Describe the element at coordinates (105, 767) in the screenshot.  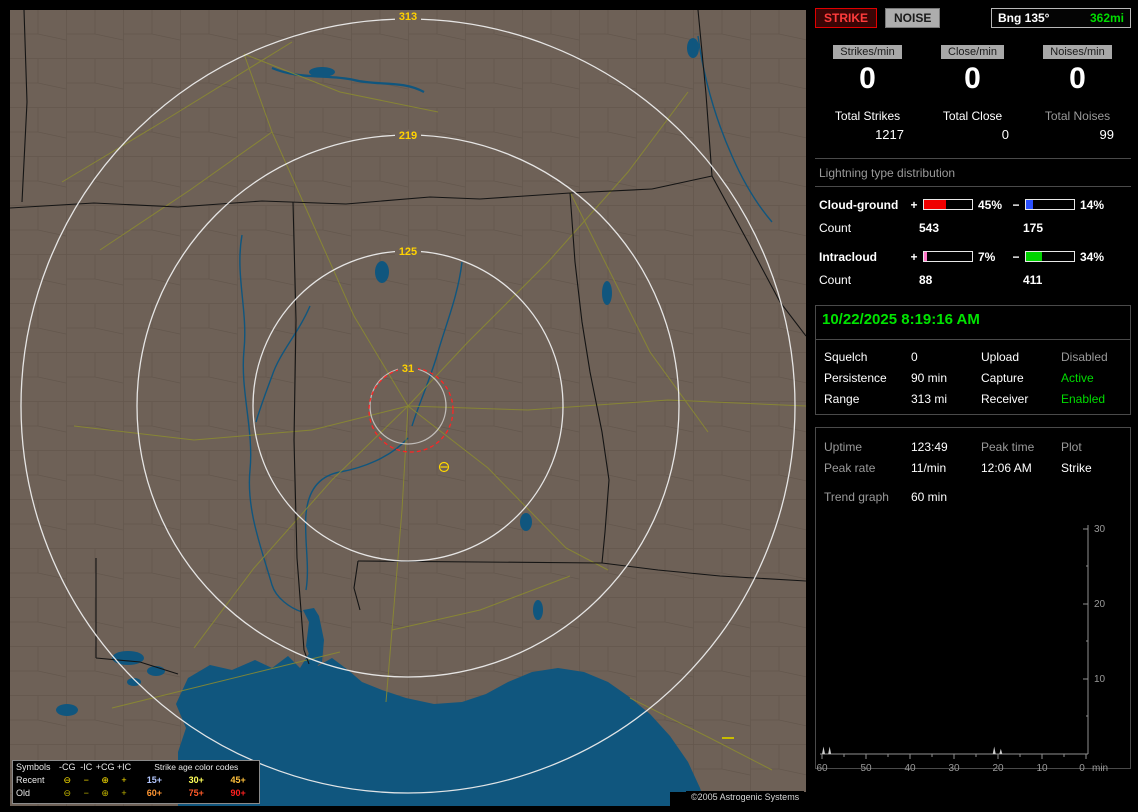
I see `legend-col-pos-cg: +CG` at that location.